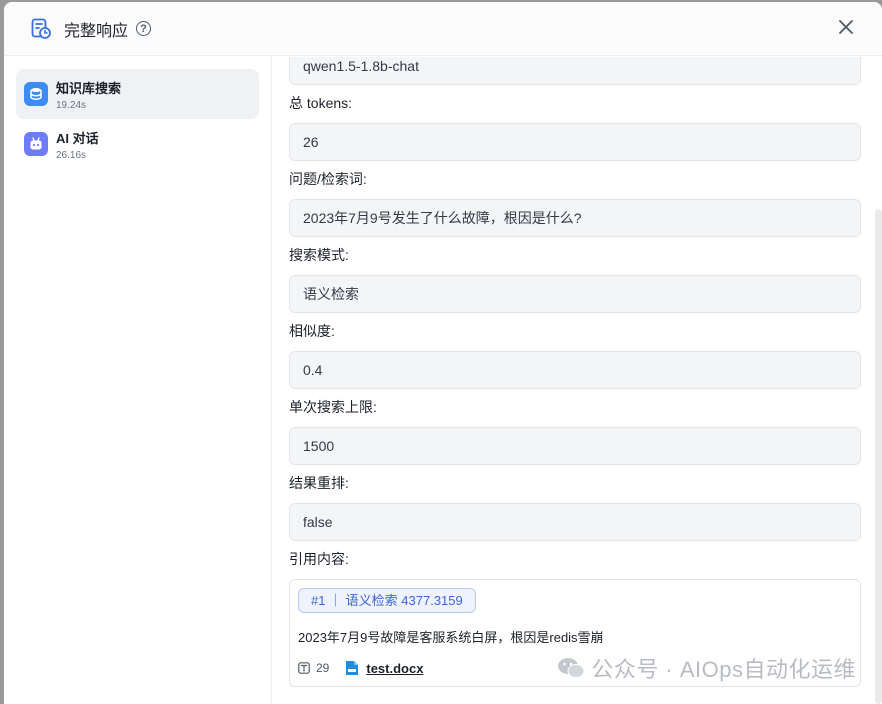  What do you see at coordinates (71, 105) in the screenshot?
I see `sidebar-item-time: 19.24s` at bounding box center [71, 105].